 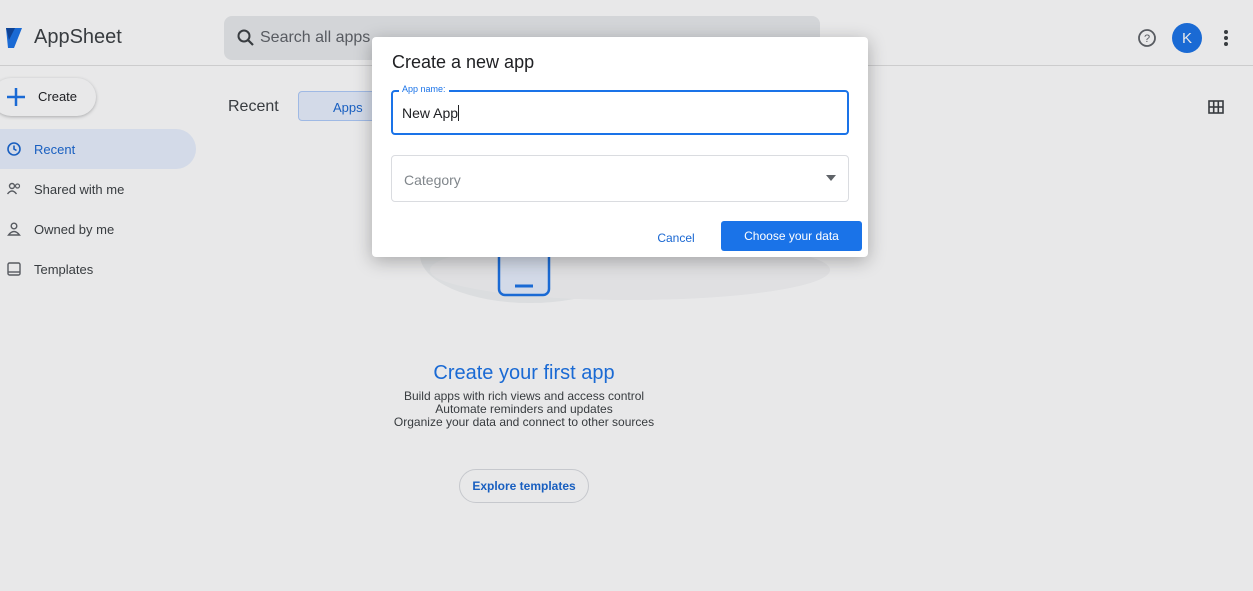 I want to click on app-name-input: New App, so click(x=431, y=113).